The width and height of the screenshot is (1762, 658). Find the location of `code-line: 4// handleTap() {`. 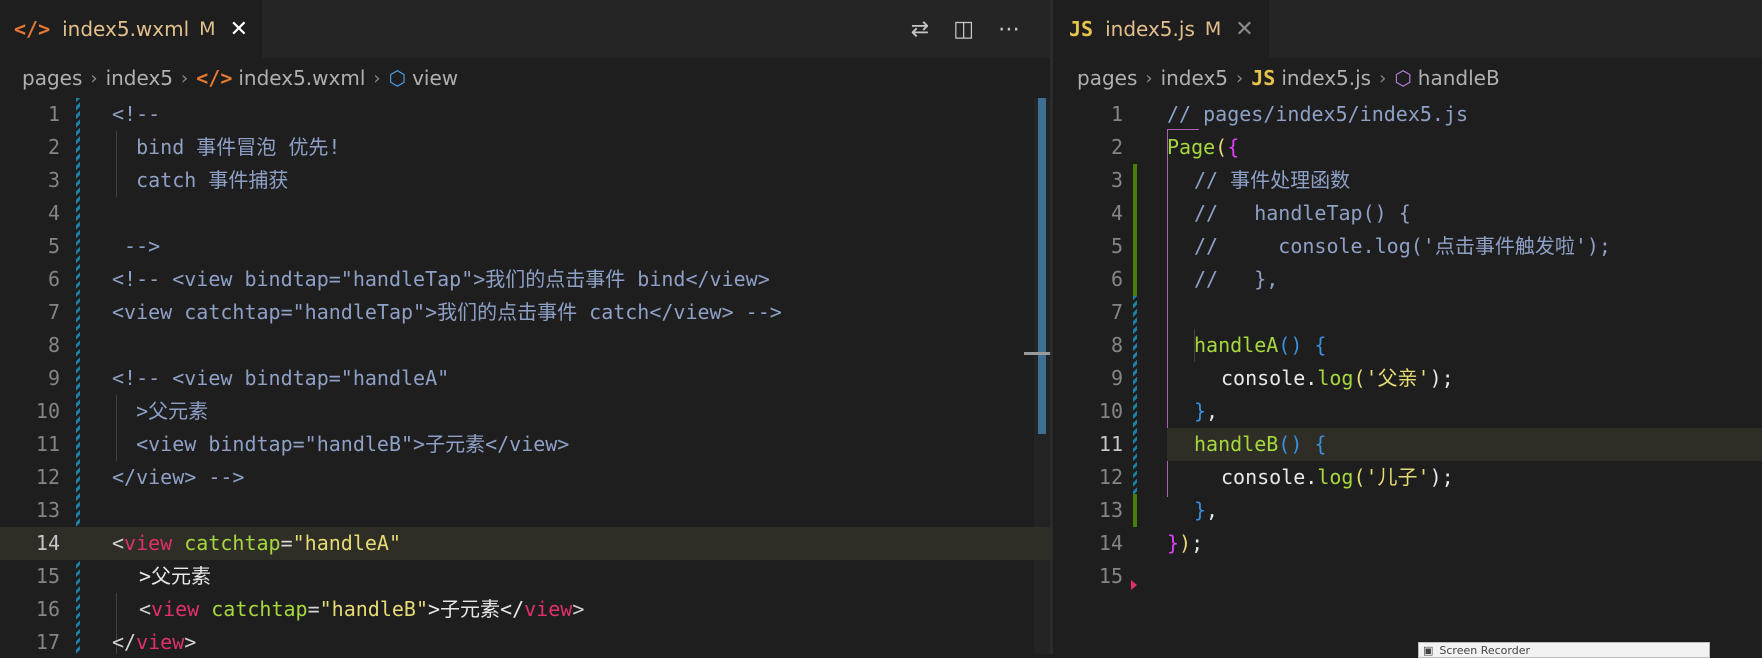

code-line: 4// handleTap() { is located at coordinates (1260, 213).